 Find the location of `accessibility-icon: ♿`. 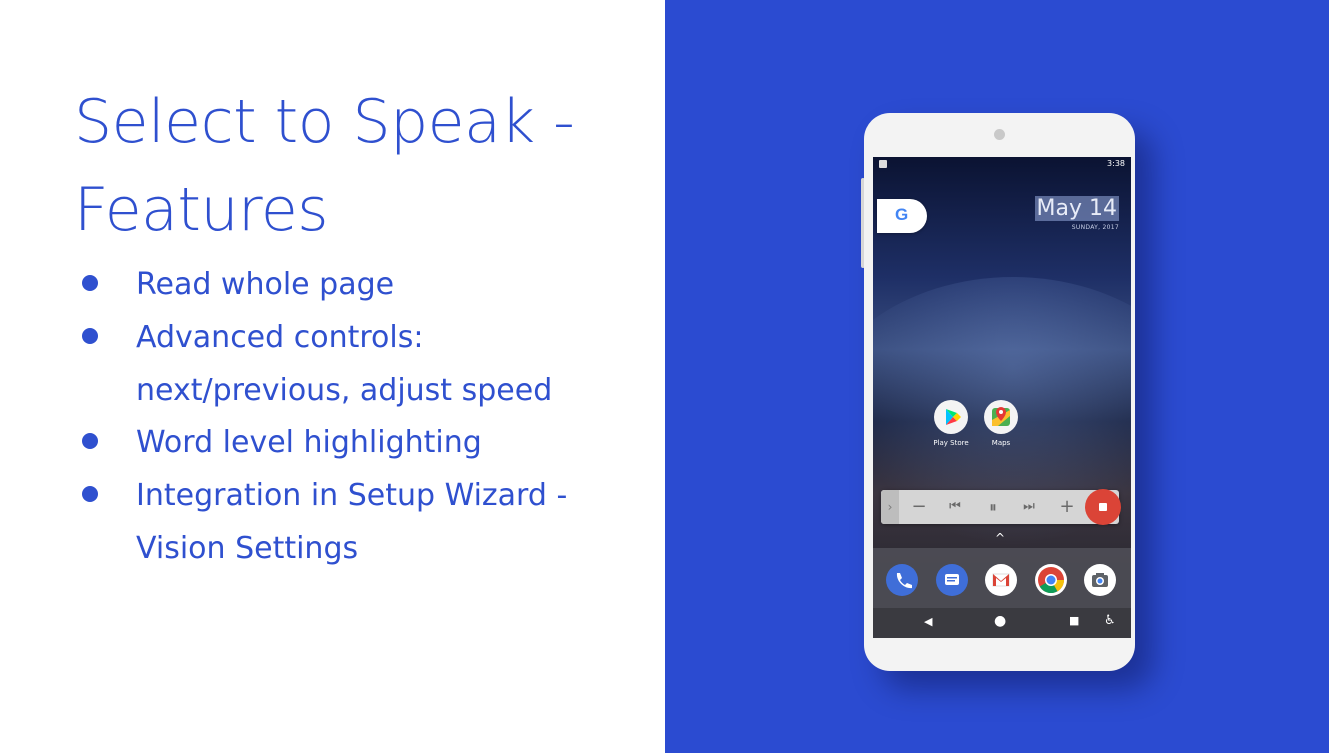

accessibility-icon: ♿ is located at coordinates (1110, 620).